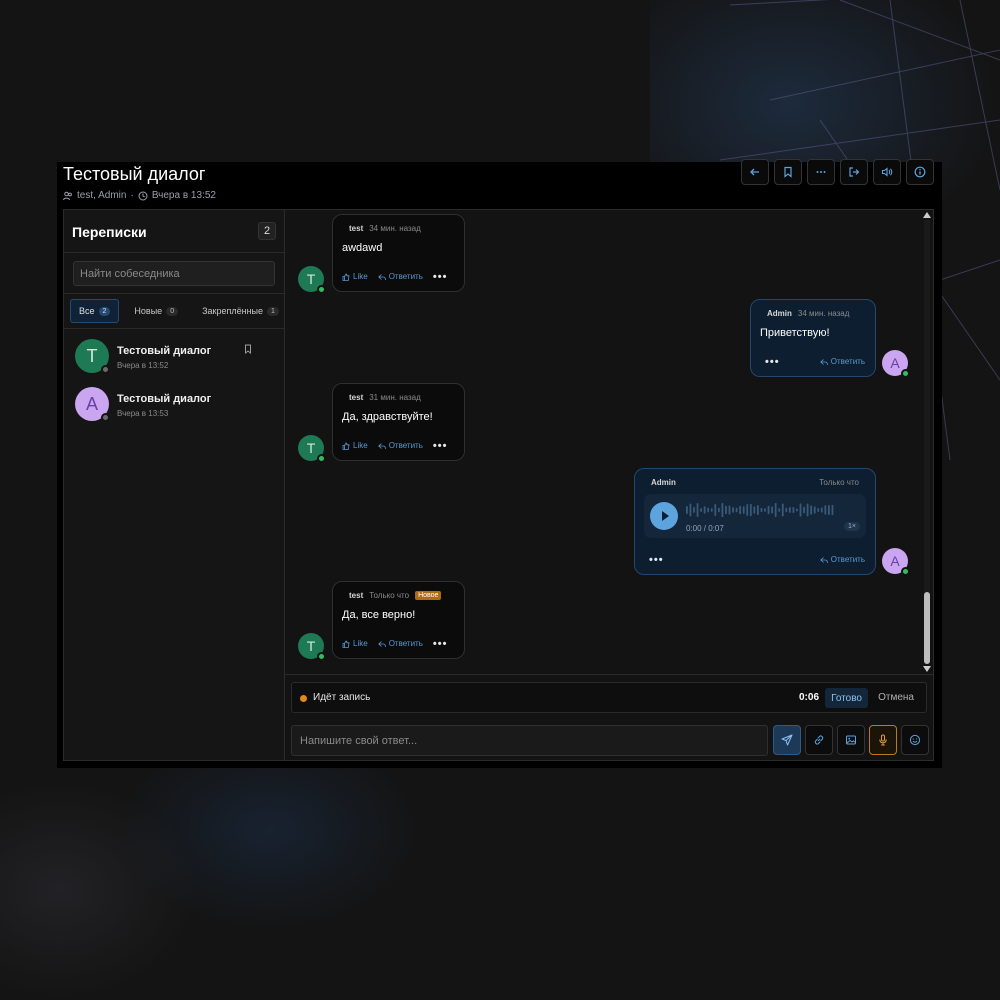 This screenshot has width=1000, height=1000. I want to click on emoji-button, so click(915, 740).